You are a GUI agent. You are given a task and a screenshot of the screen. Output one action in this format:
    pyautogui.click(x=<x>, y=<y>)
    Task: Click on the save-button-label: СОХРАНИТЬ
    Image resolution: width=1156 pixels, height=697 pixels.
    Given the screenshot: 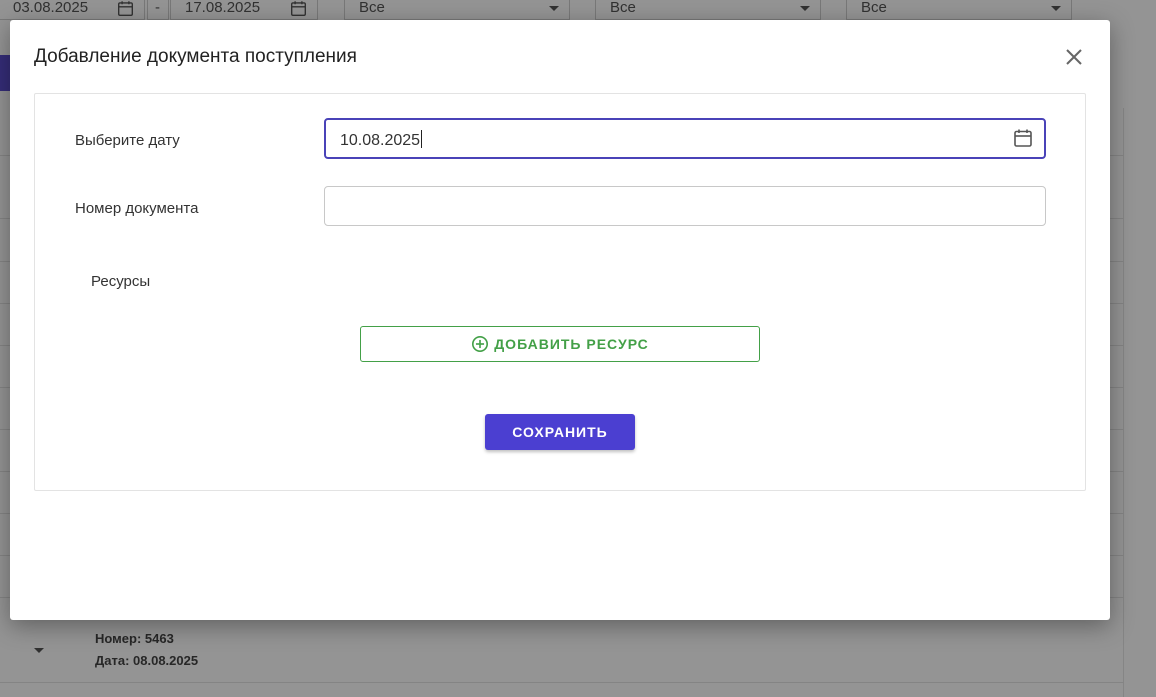 What is the action you would take?
    pyautogui.click(x=560, y=432)
    